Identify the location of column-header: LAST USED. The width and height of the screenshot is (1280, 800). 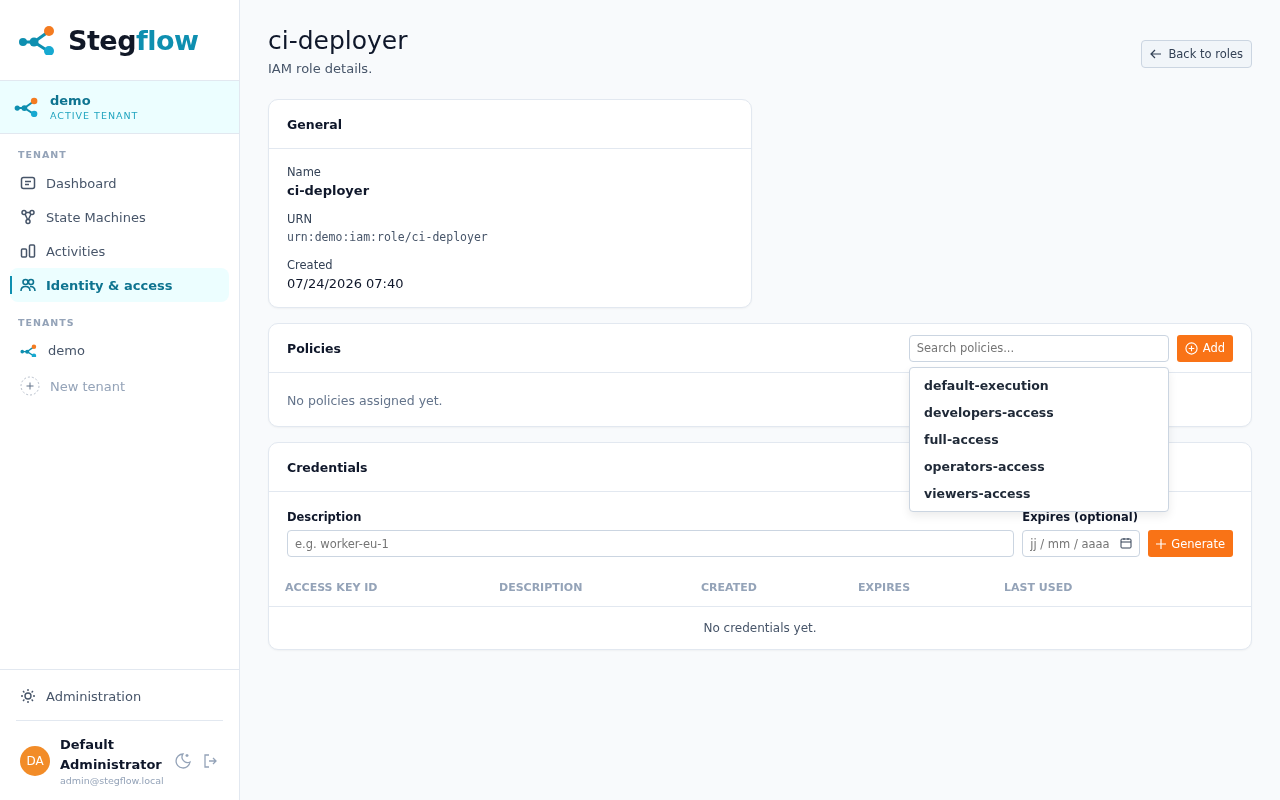
(1039, 588).